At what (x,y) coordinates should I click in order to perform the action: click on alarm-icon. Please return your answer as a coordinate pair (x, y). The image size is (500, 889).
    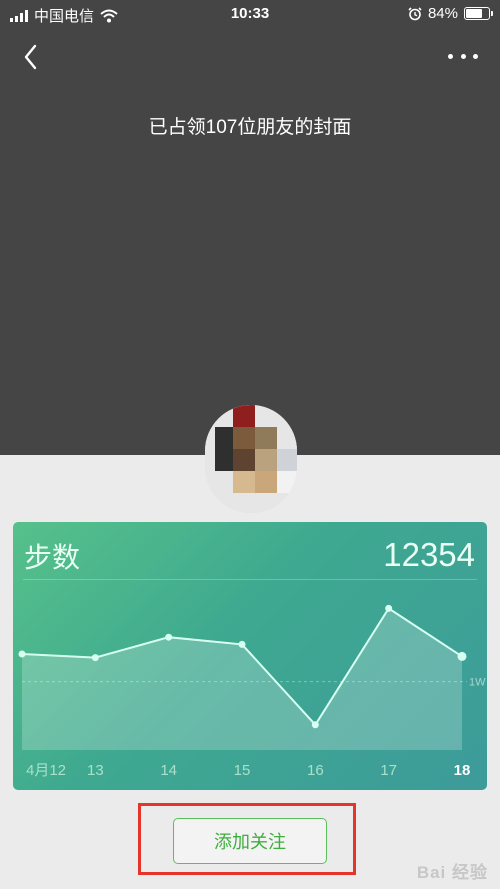
    Looking at the image, I should click on (415, 13).